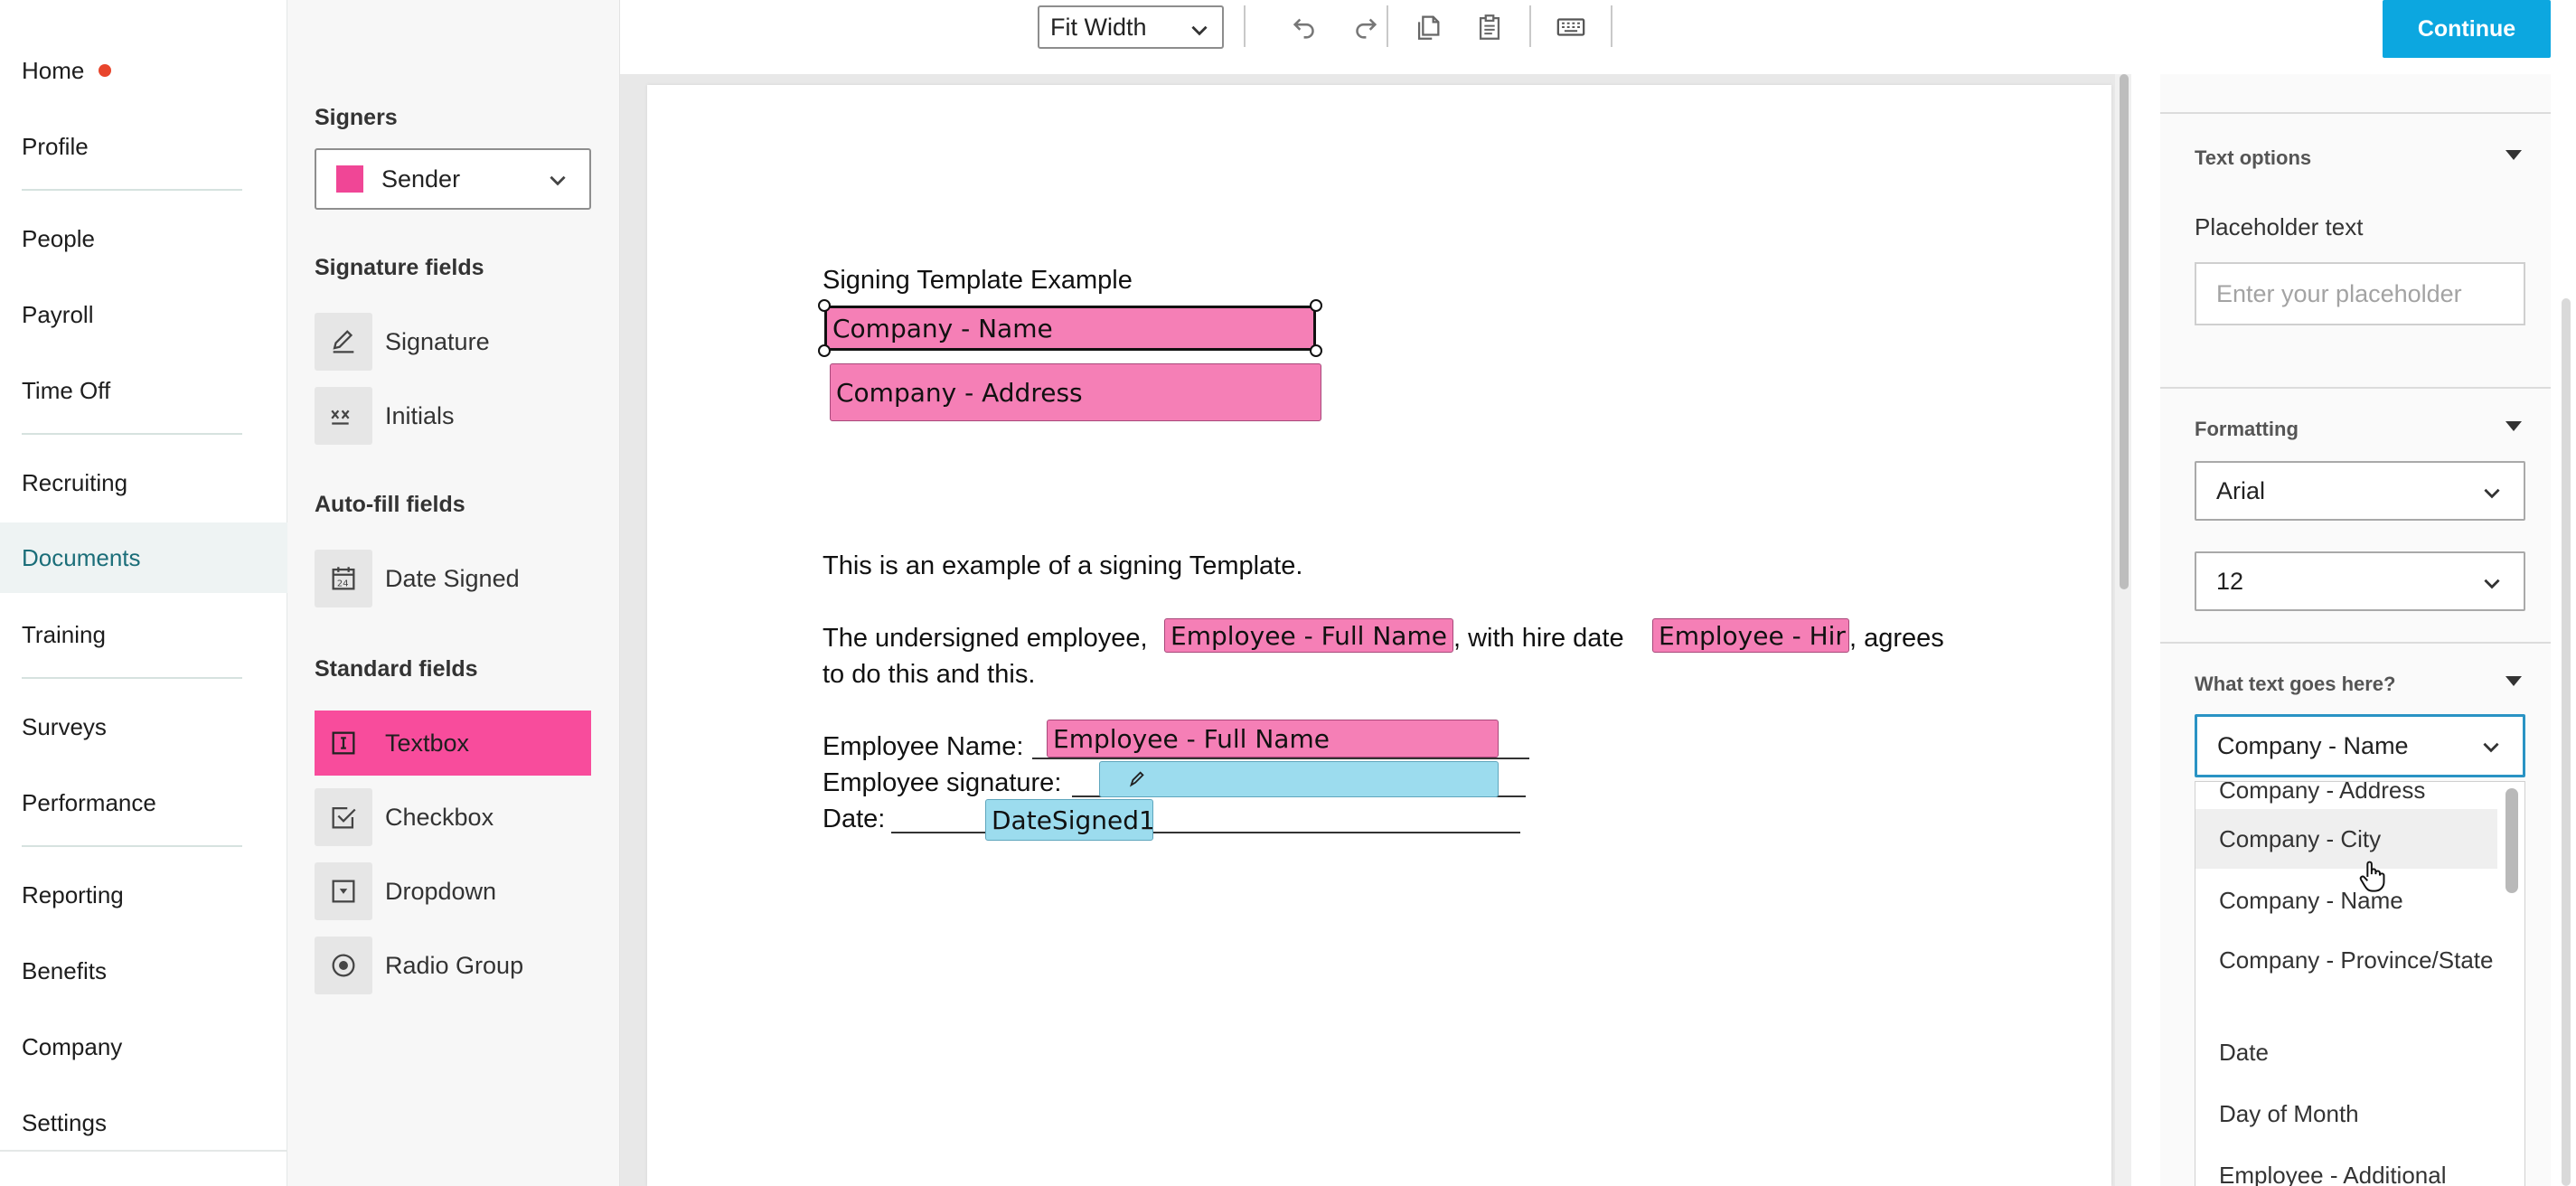  I want to click on nav-item-payroll: Payroll, so click(143, 314).